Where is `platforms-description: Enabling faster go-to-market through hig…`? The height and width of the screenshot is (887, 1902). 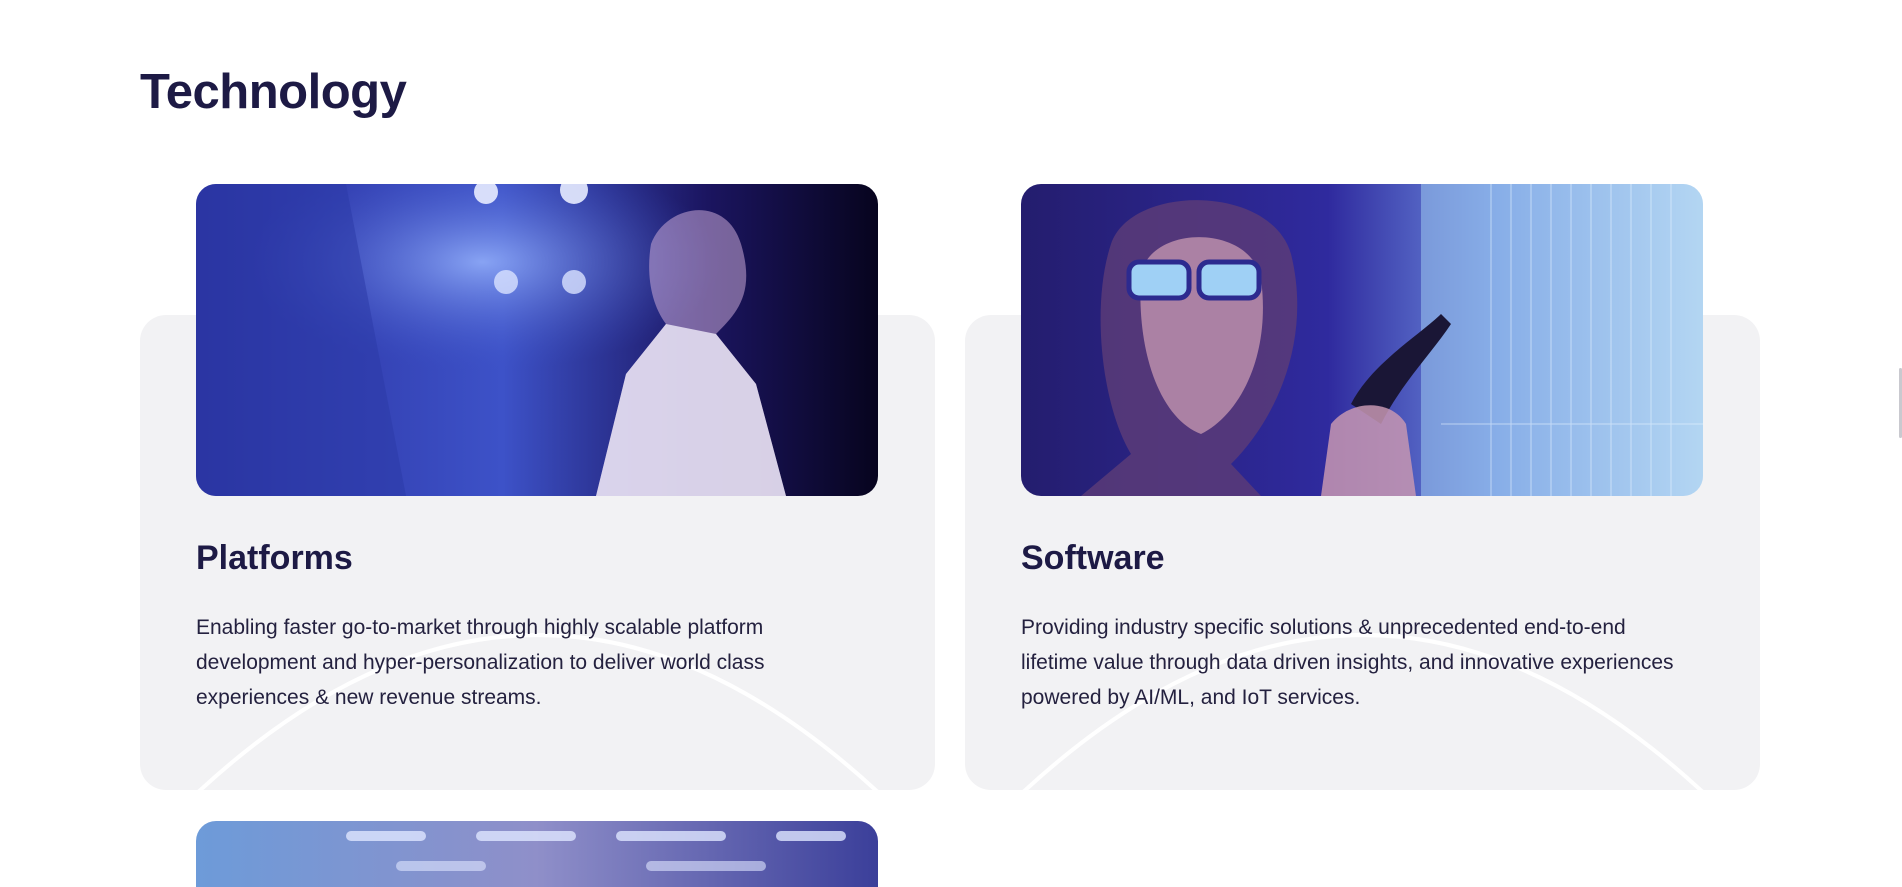 platforms-description: Enabling faster go-to-market through hig… is located at coordinates (480, 662).